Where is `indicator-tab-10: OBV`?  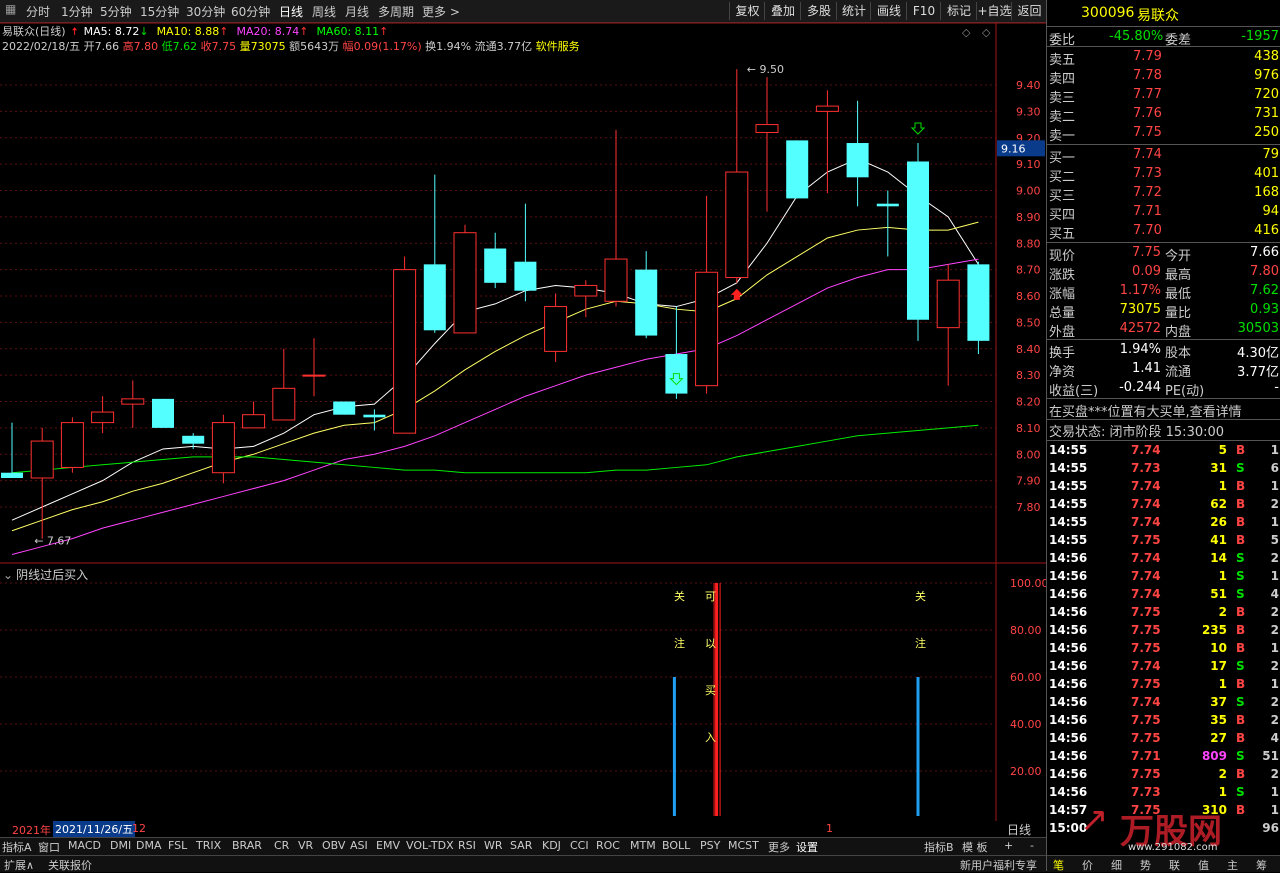 indicator-tab-10: OBV is located at coordinates (333, 845).